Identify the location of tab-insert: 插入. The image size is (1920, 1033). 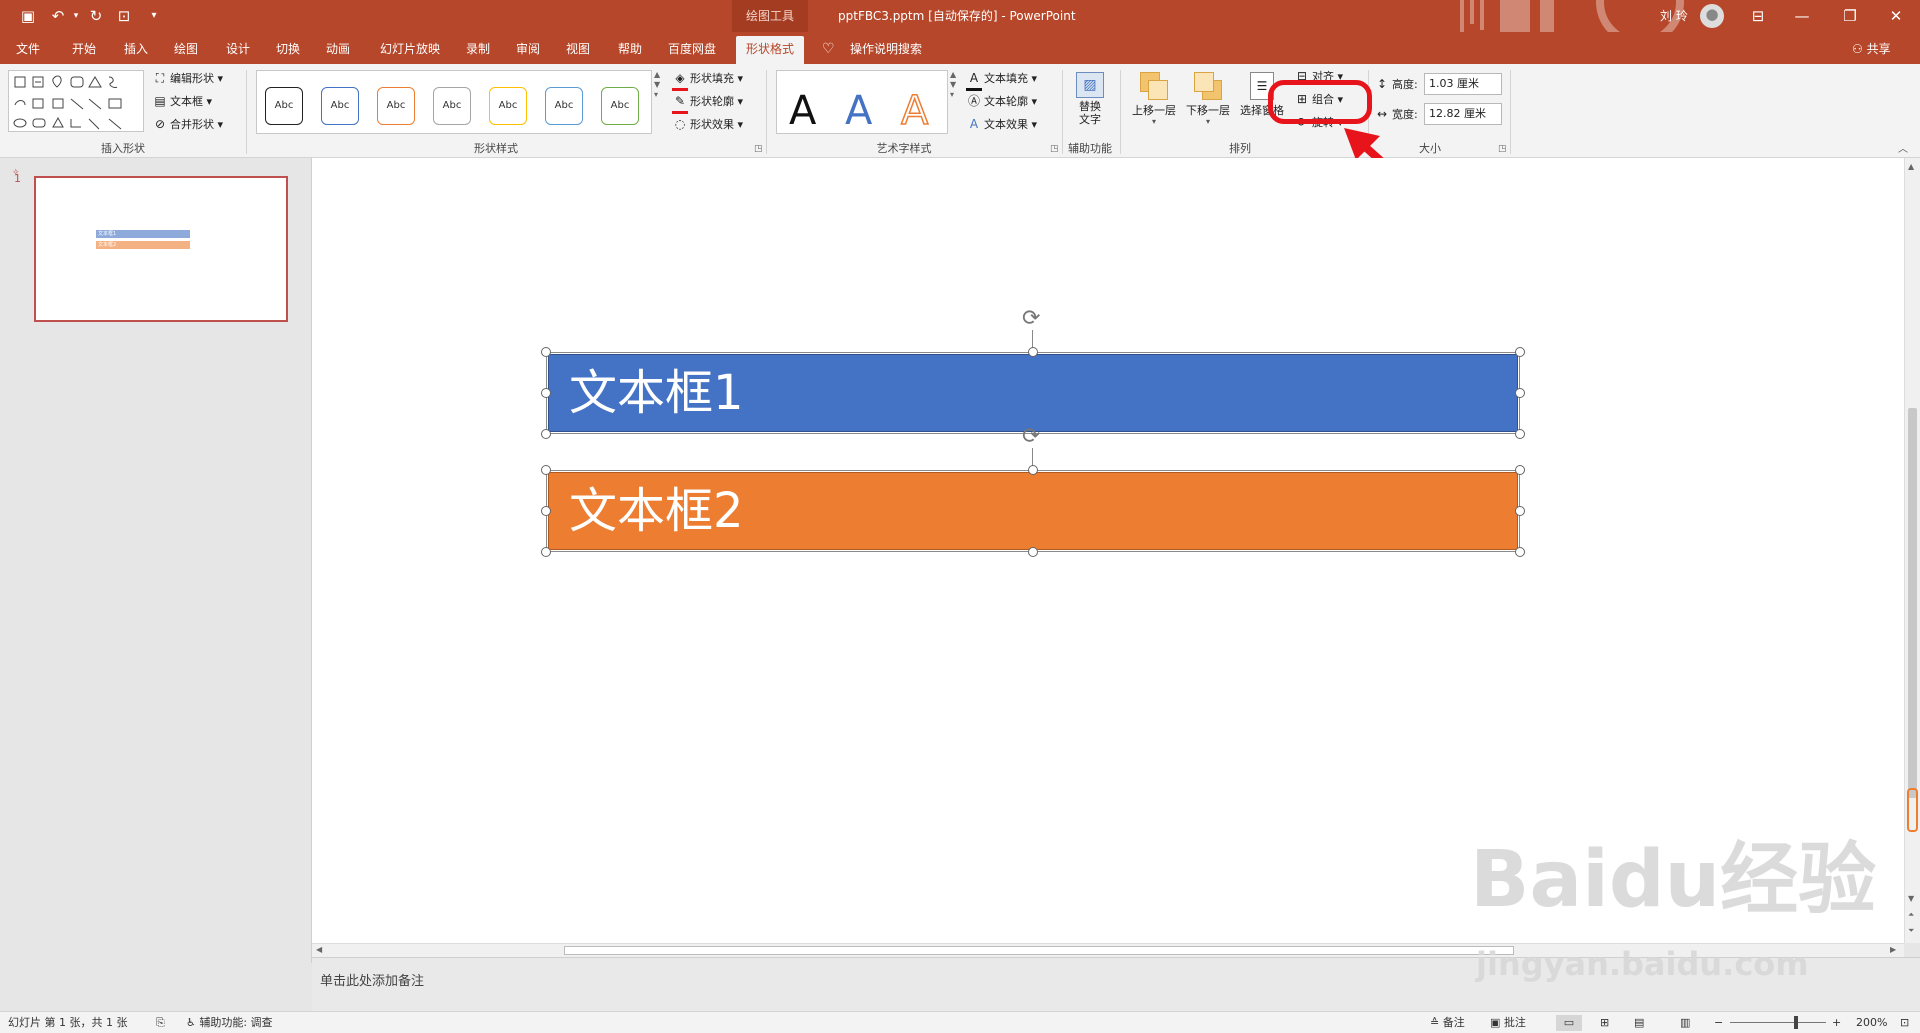
(136, 49).